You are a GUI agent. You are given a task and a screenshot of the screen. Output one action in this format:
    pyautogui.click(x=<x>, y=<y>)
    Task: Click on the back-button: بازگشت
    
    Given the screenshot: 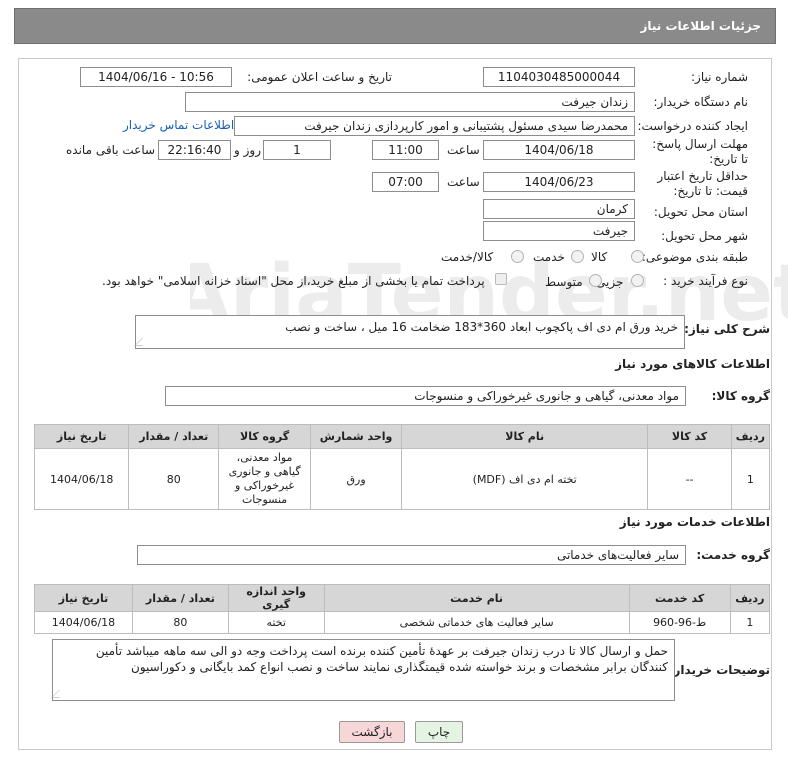 What is the action you would take?
    pyautogui.click(x=372, y=732)
    